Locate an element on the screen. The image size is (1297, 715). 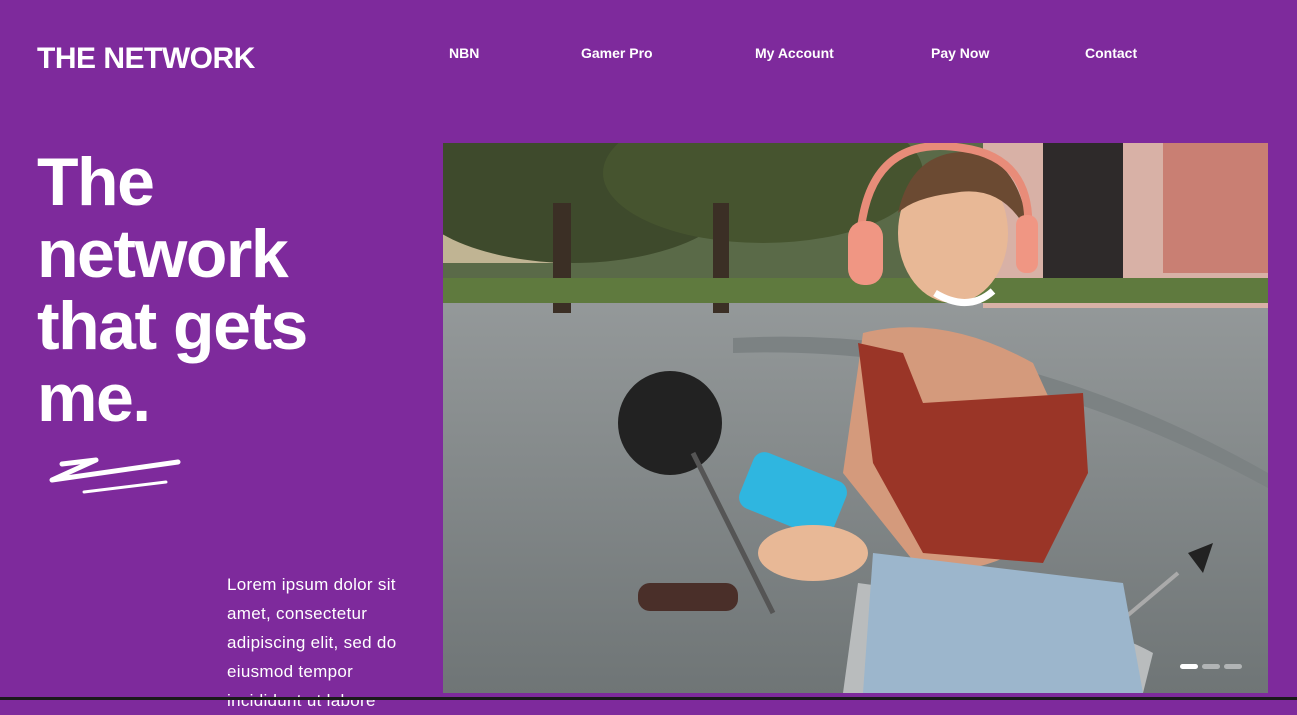
headline-line: The is located at coordinates (96, 182).